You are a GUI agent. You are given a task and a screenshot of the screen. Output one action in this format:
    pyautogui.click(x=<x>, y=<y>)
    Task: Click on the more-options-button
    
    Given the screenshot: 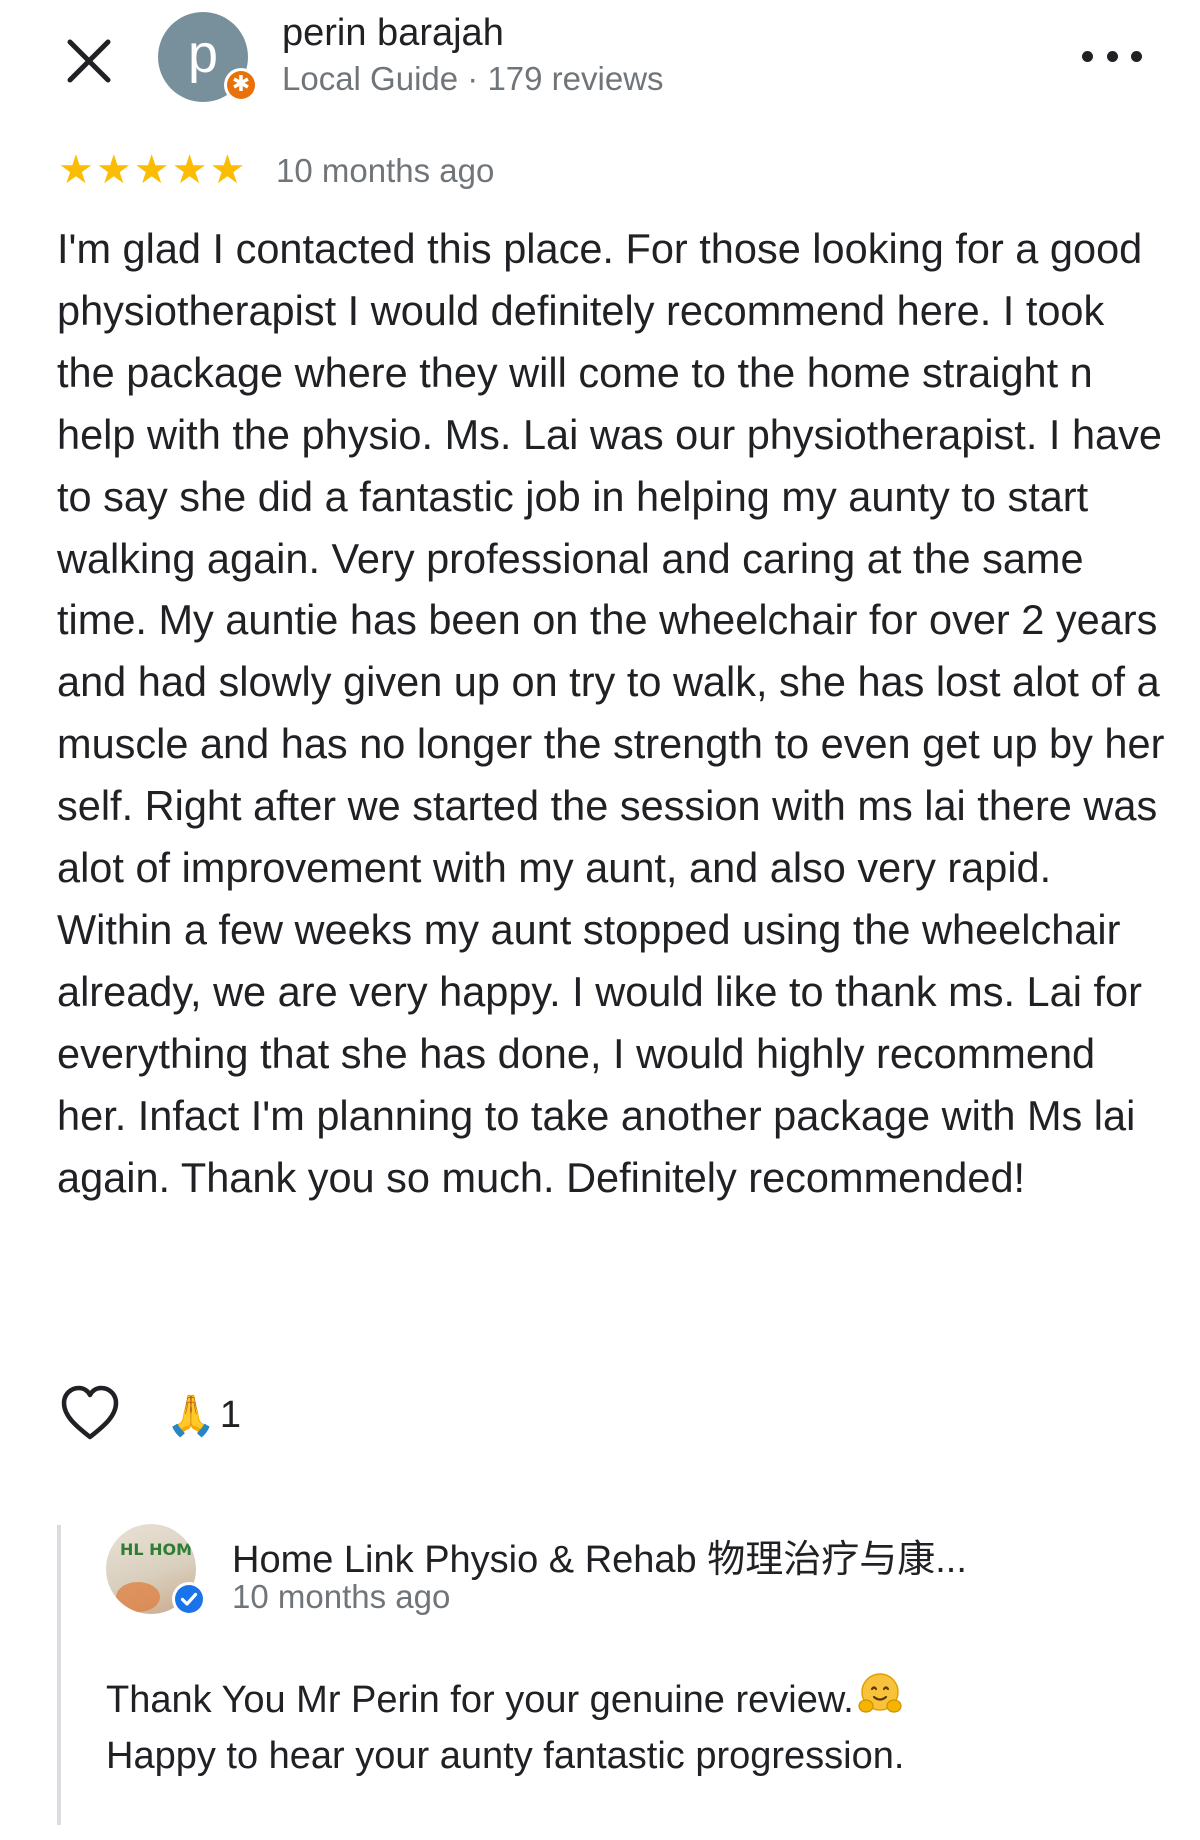 What is the action you would take?
    pyautogui.click(x=1112, y=56)
    